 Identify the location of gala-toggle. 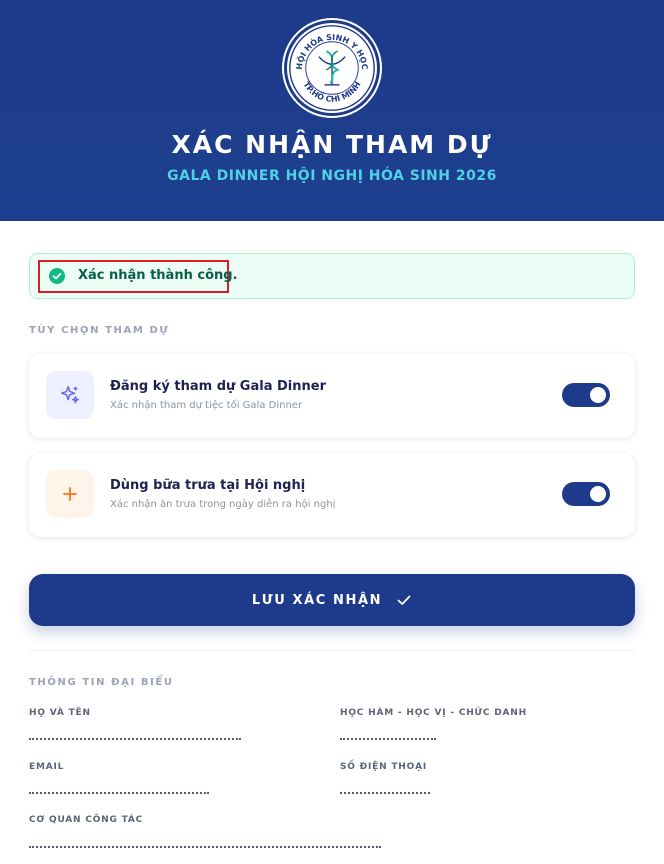
(586, 395).